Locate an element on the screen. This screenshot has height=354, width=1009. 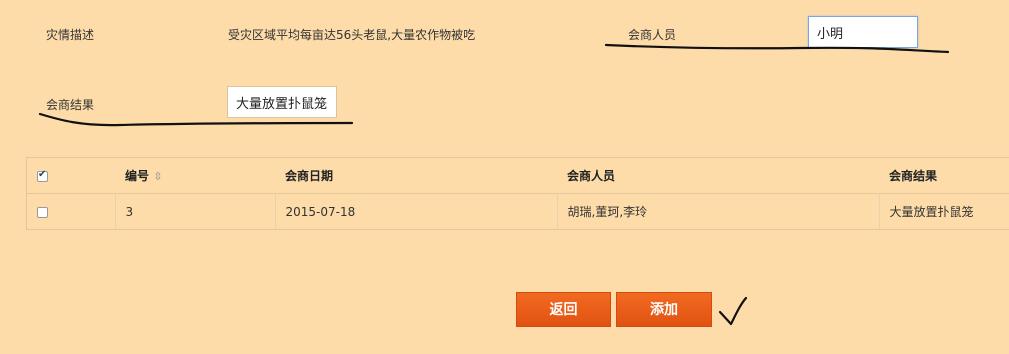
consult-members-label: 会商人员 is located at coordinates (652, 35).